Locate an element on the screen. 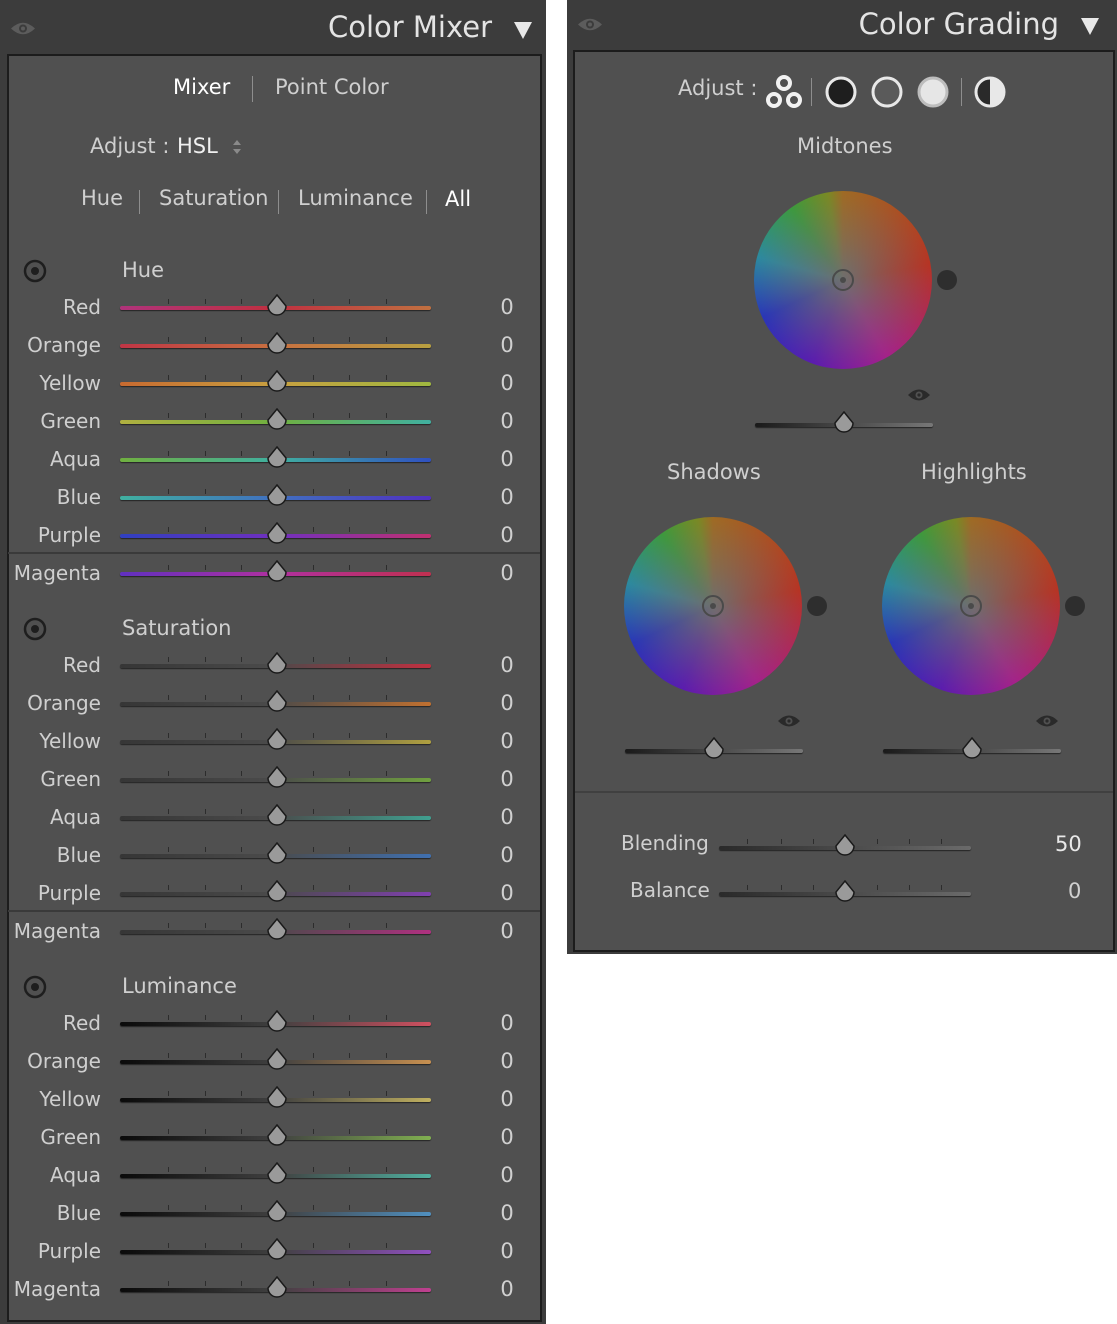 The width and height of the screenshot is (1117, 1324). shadows-view-icon is located at coordinates (841, 92).